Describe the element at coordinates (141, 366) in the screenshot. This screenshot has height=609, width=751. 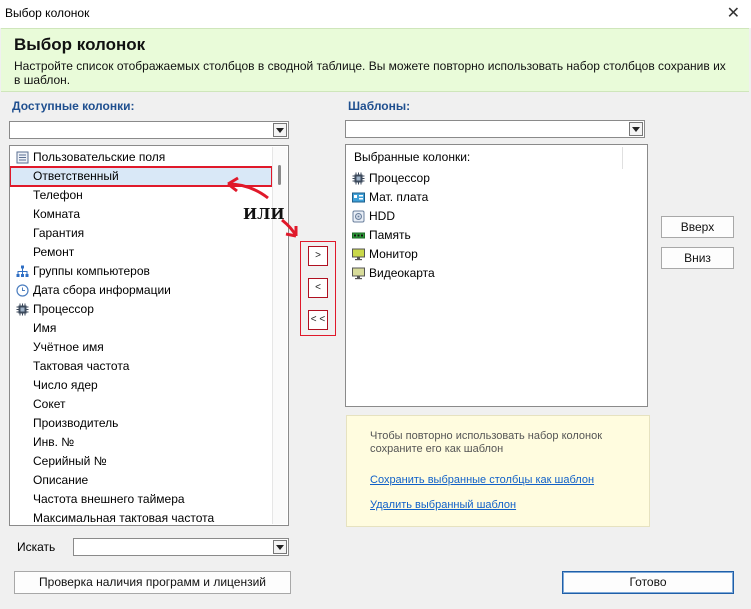
I see `available-column-item: Тактовая частота` at that location.